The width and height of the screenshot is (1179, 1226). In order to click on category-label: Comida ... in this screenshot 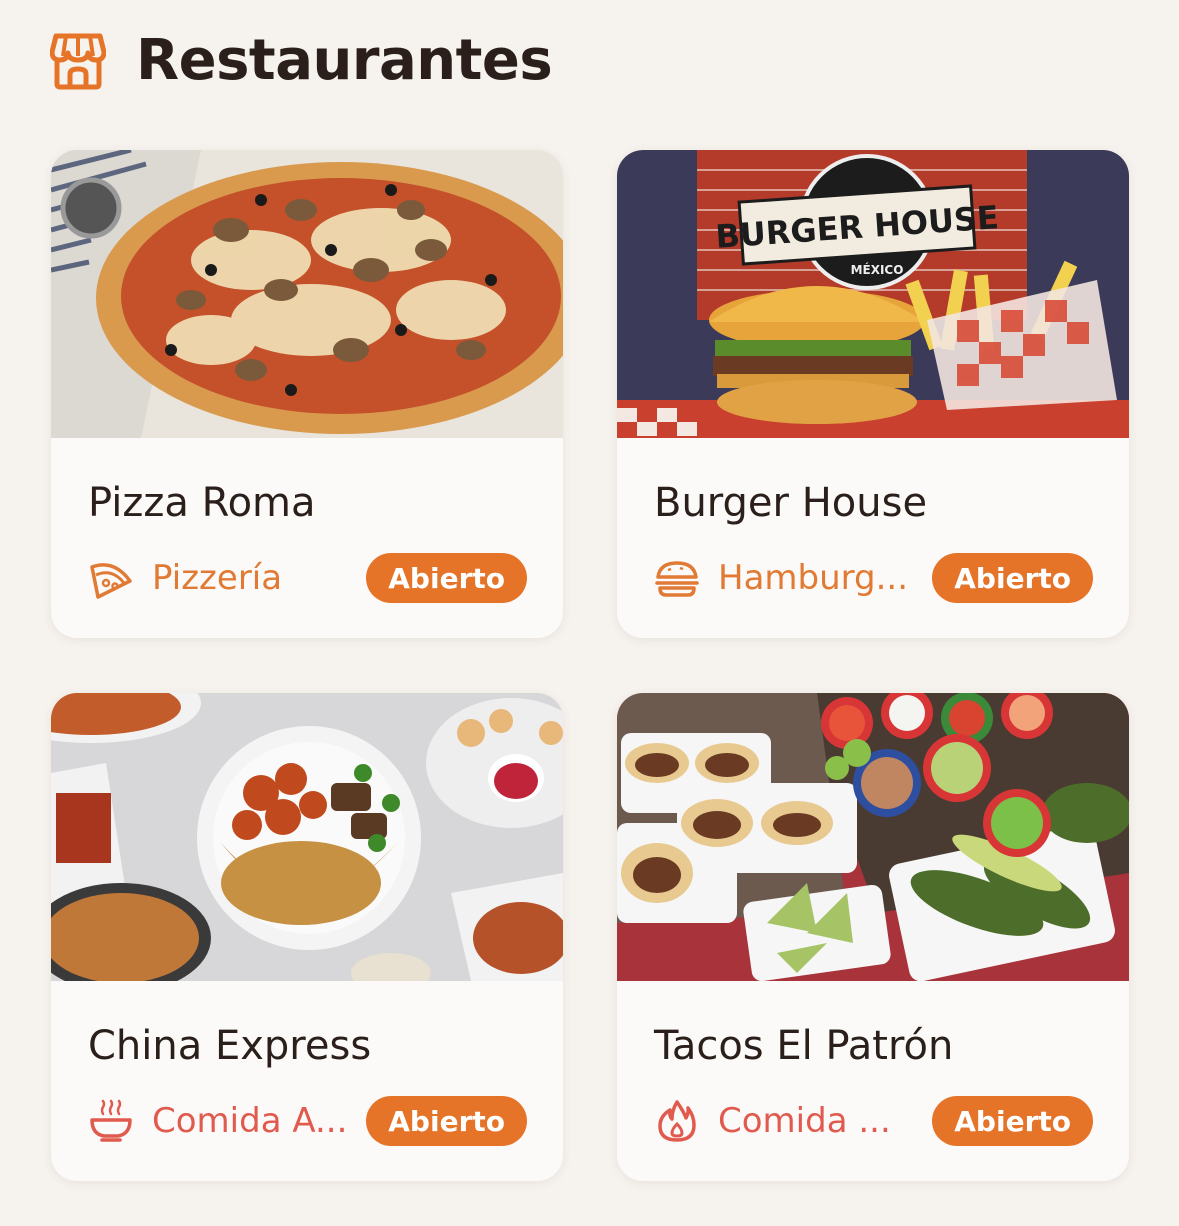, I will do `click(804, 1121)`.